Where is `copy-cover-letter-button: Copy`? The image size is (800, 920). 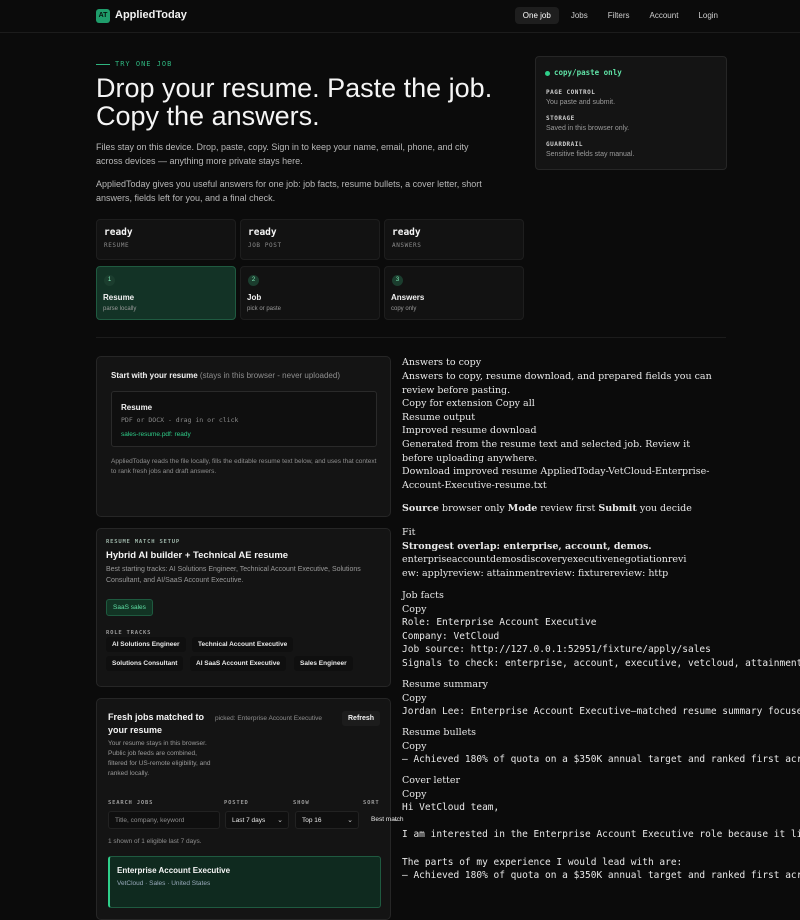 copy-cover-letter-button: Copy is located at coordinates (414, 795).